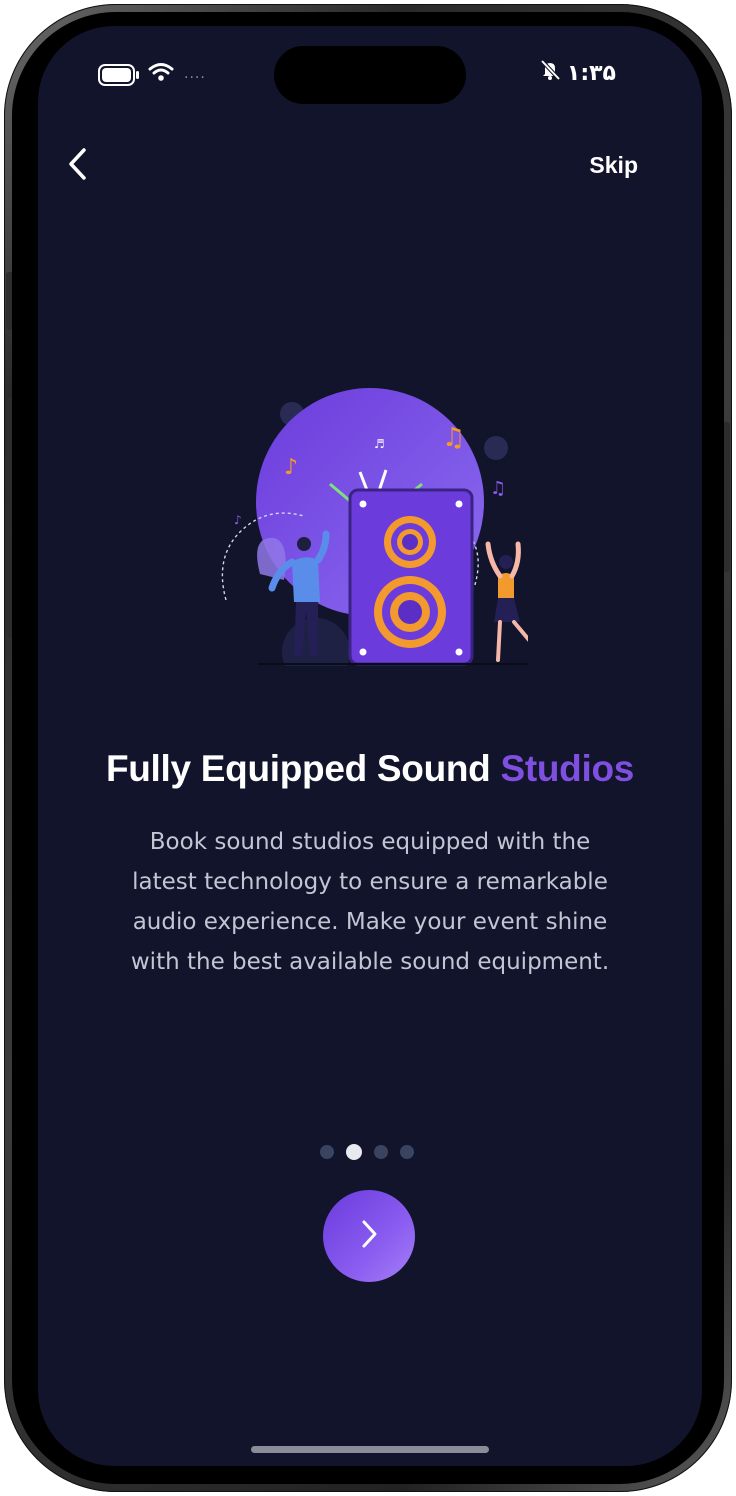 The width and height of the screenshot is (736, 1496). What do you see at coordinates (370, 1449) in the screenshot?
I see `home-indicator` at bounding box center [370, 1449].